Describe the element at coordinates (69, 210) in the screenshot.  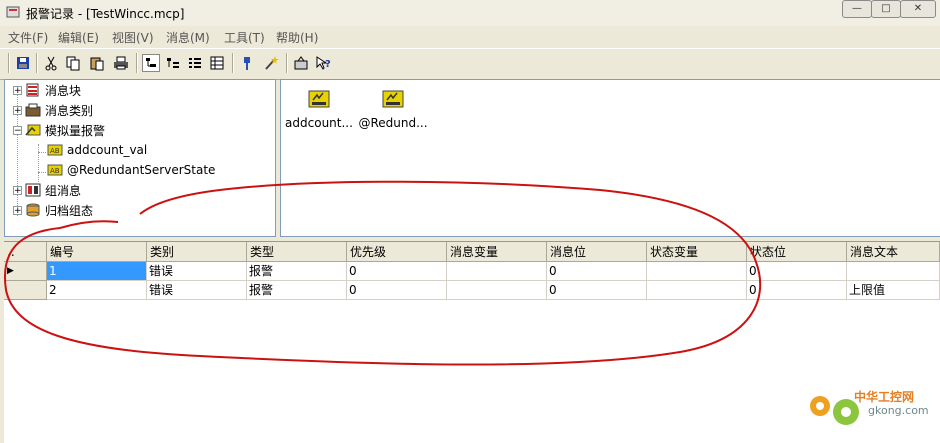
I see `tree-item-label: 归档组态` at that location.